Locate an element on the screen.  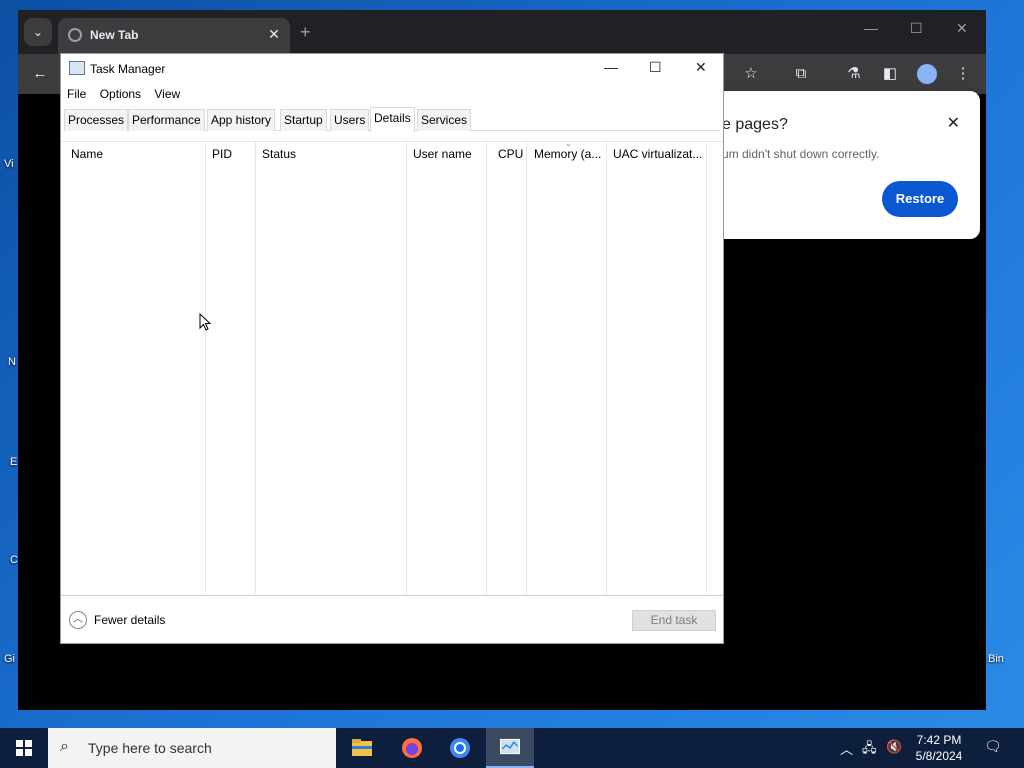
tab-close-icon: ✕ is located at coordinates (274, 34).